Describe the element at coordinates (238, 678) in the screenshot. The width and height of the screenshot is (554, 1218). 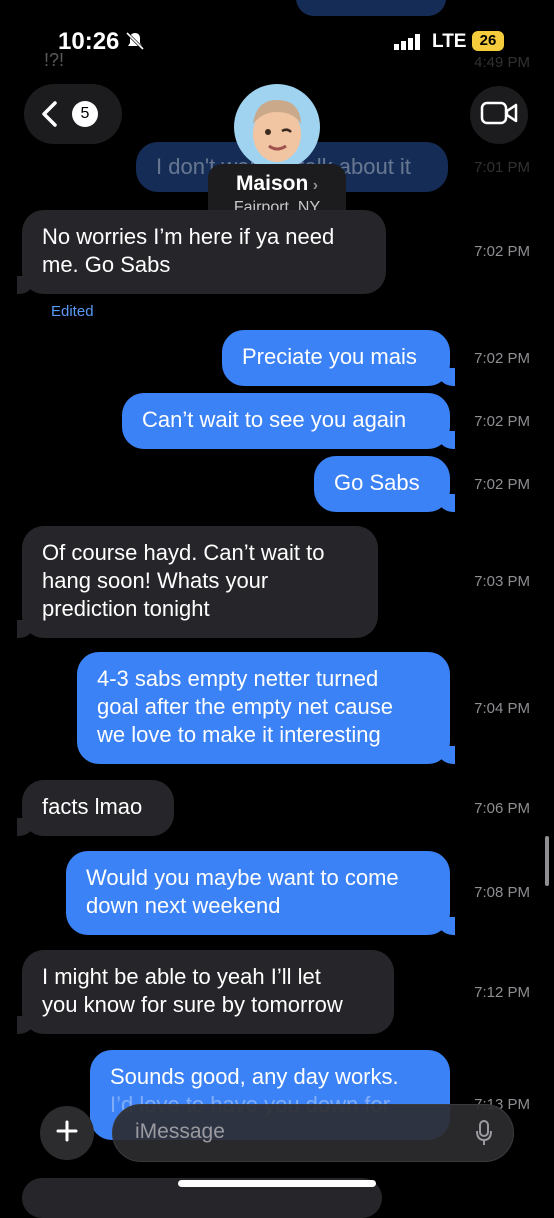
I see `message-line: 4-3 sabs empty netter turned` at that location.